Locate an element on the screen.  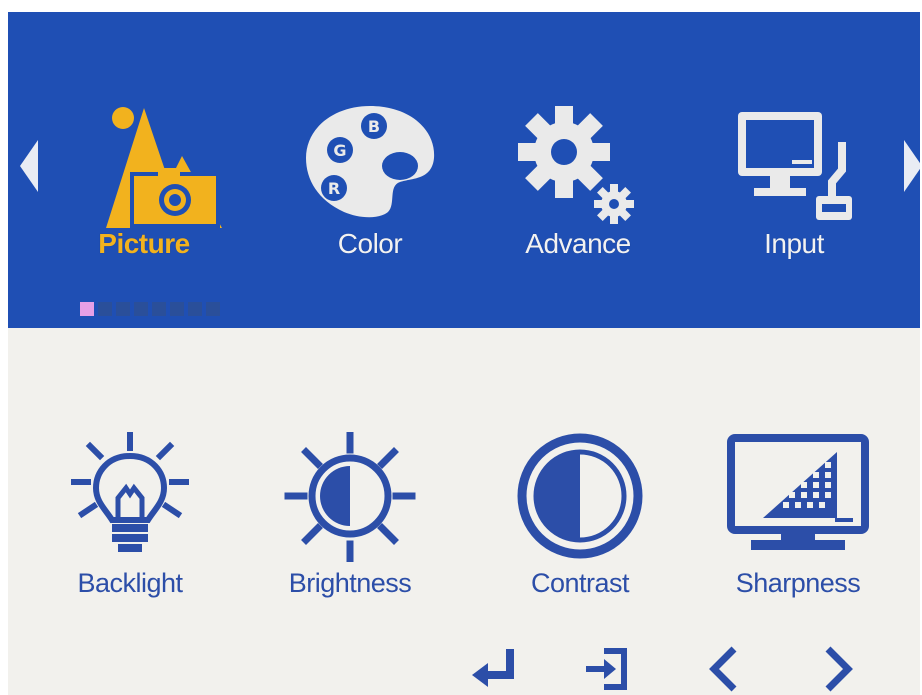
enter-icon is located at coordinates (493, 668).